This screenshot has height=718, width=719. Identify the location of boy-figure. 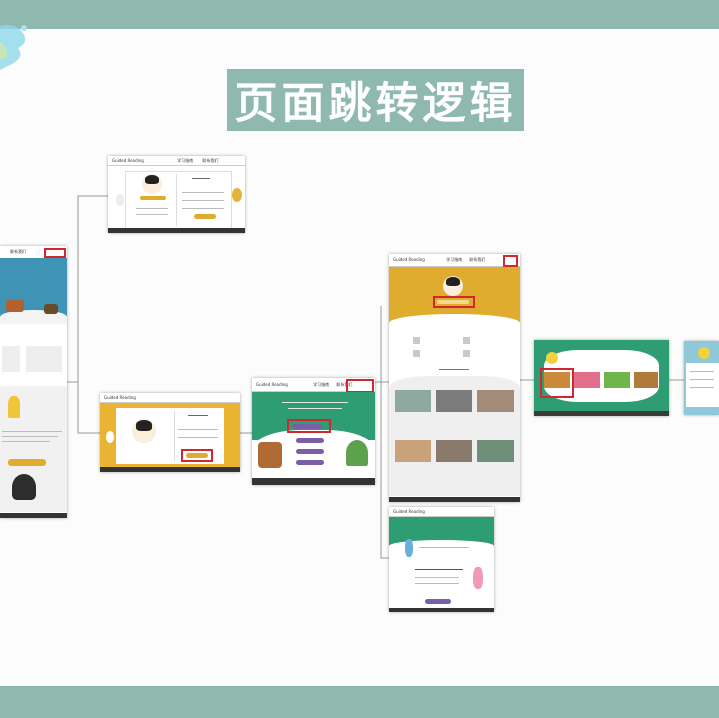
(409, 548).